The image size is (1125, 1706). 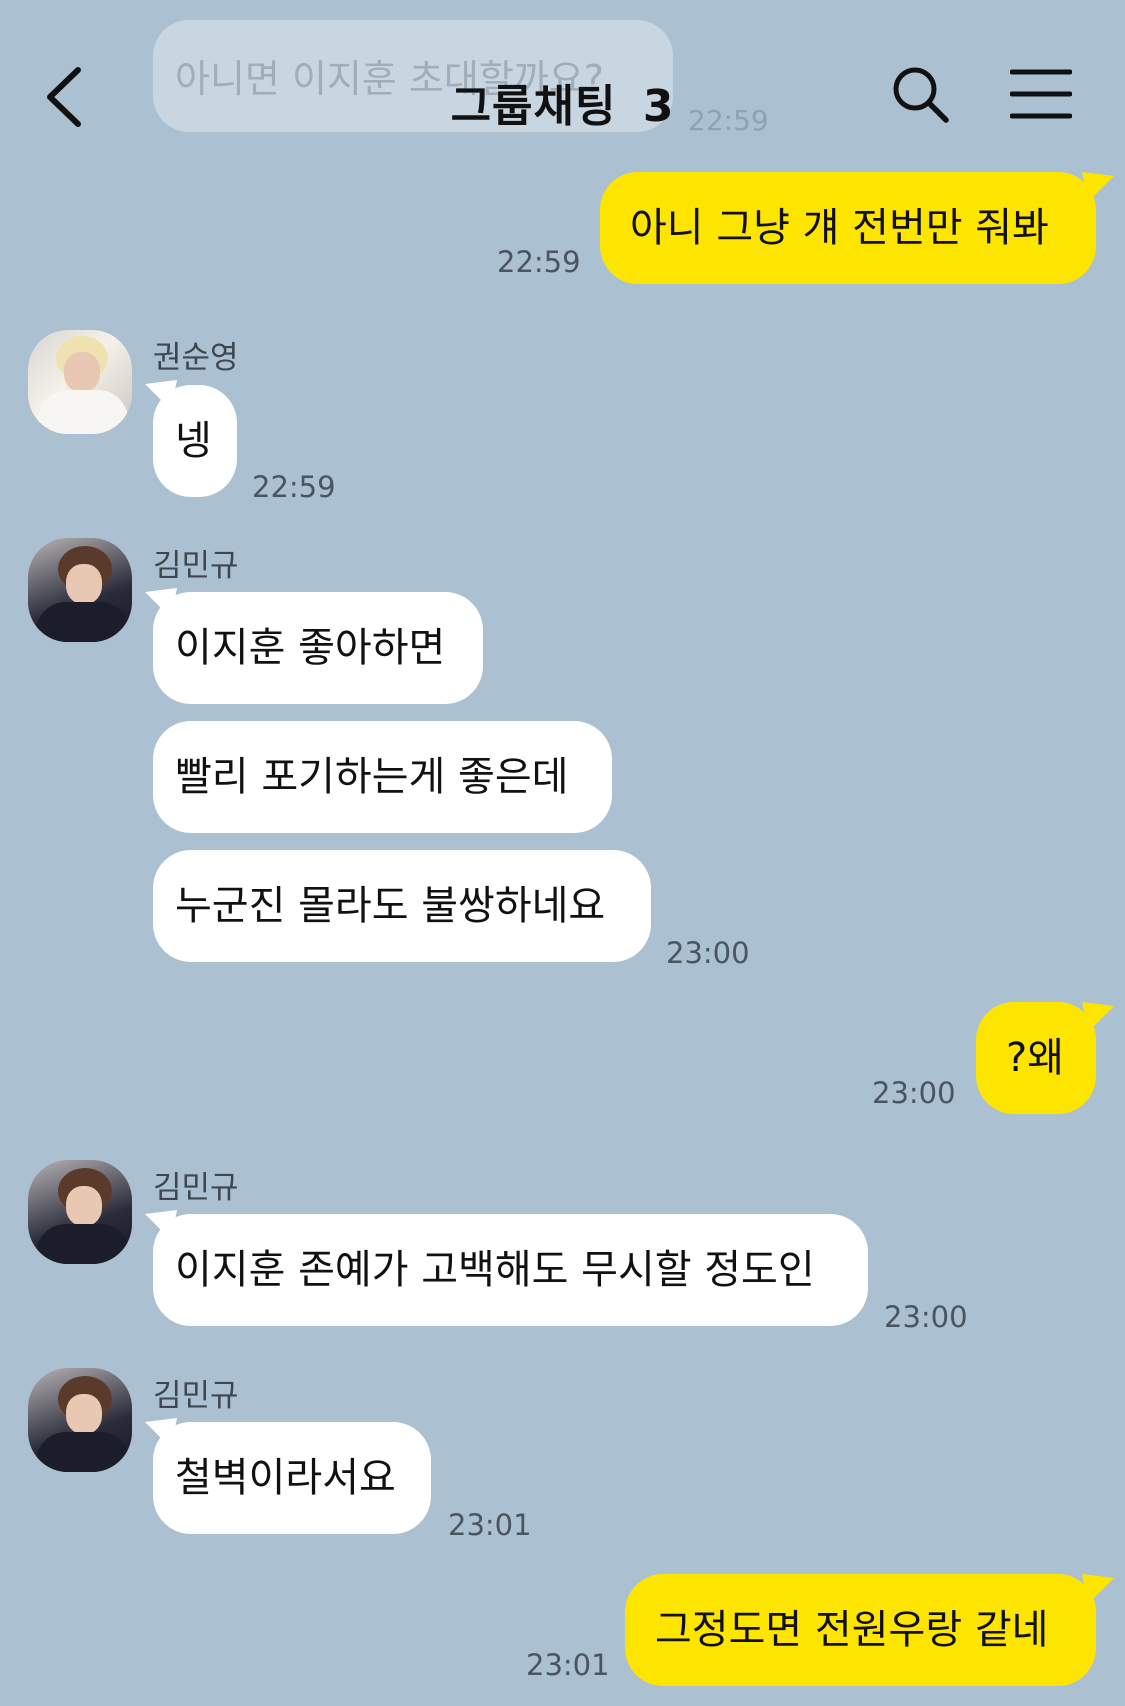 I want to click on my-message-bubble: ?왜, so click(x=1036, y=1058).